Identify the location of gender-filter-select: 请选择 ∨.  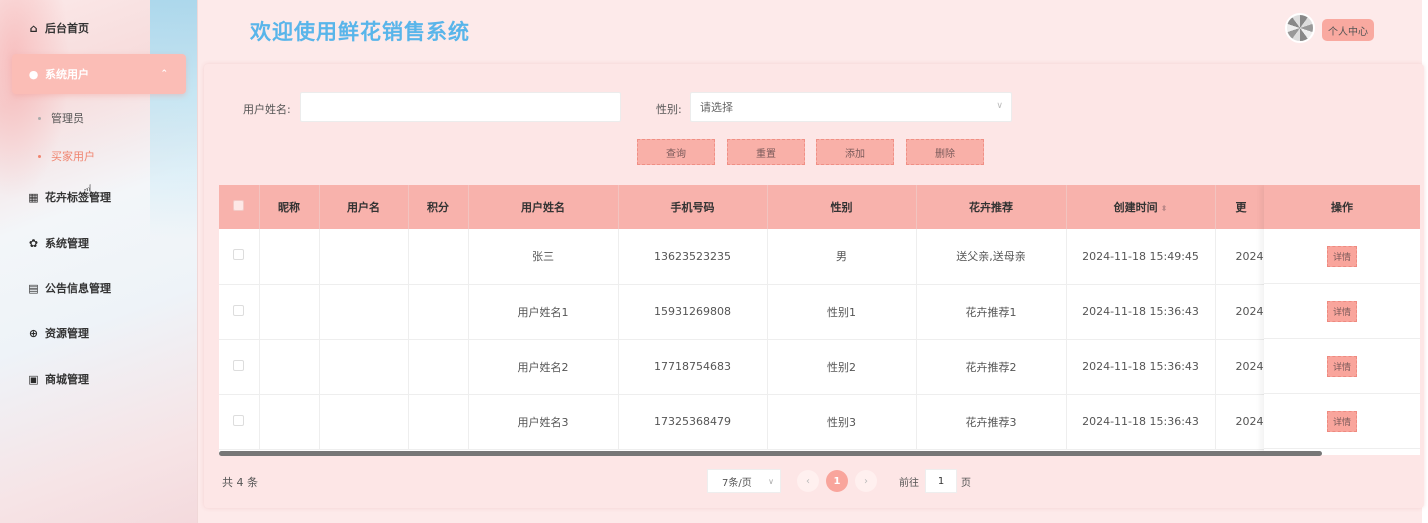
(851, 107).